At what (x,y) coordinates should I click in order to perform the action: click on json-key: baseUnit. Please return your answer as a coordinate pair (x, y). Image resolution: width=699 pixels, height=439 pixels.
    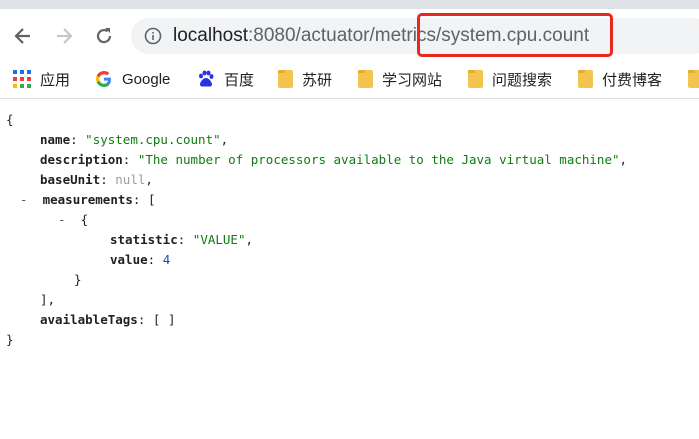
    Looking at the image, I should click on (70, 179).